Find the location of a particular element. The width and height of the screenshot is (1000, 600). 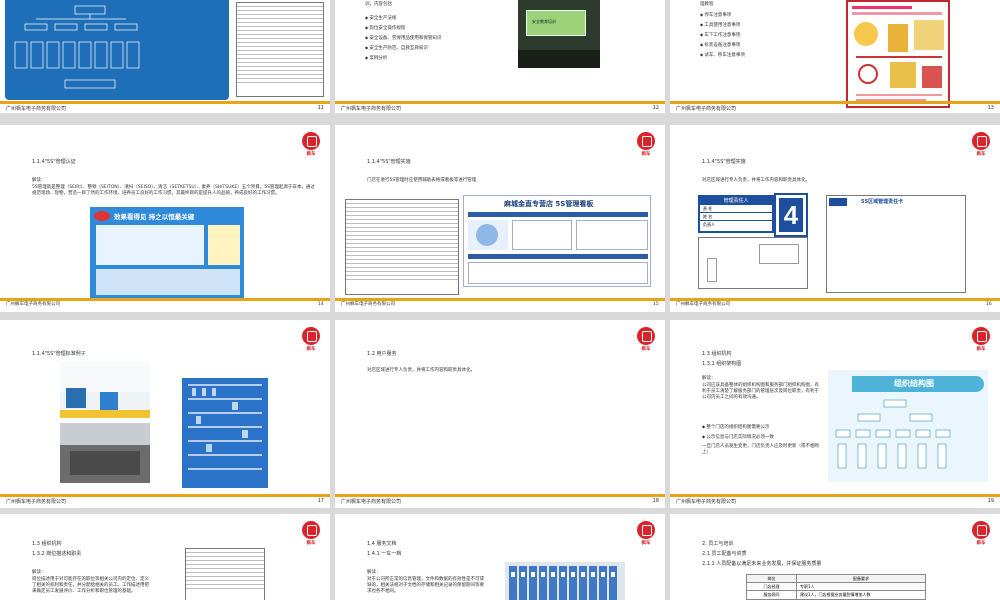

bullet-item: 一旦门店人员发生变更，门店负责人应及时更新（或不相吻上） is located at coordinates (760, 449).